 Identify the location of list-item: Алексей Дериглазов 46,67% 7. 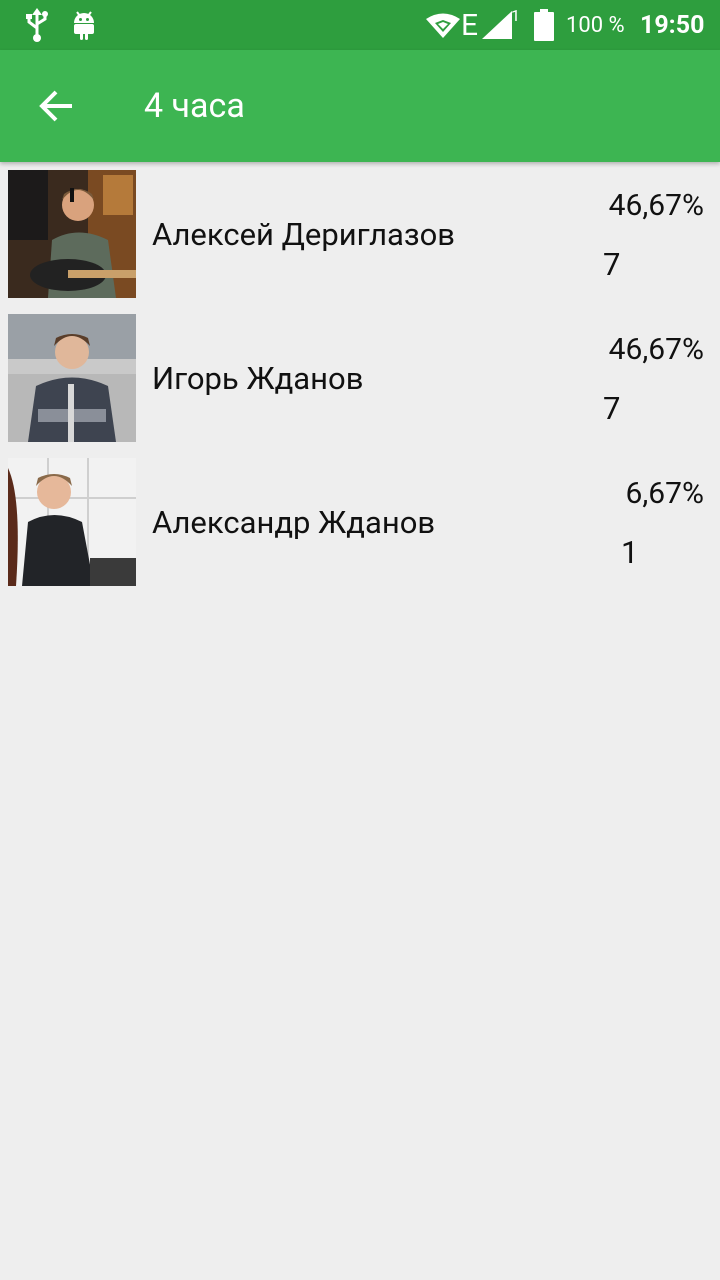
(360, 234).